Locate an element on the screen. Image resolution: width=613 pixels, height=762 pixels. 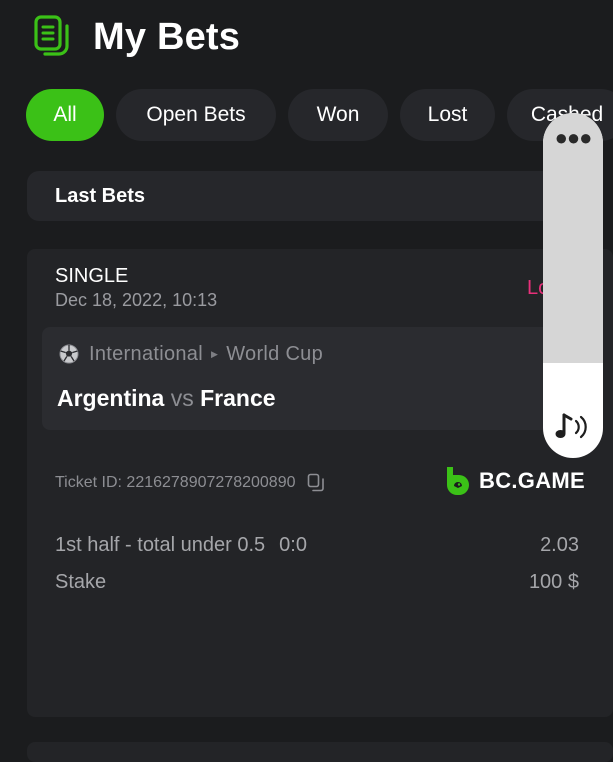
event-category: International is located at coordinates (146, 354).